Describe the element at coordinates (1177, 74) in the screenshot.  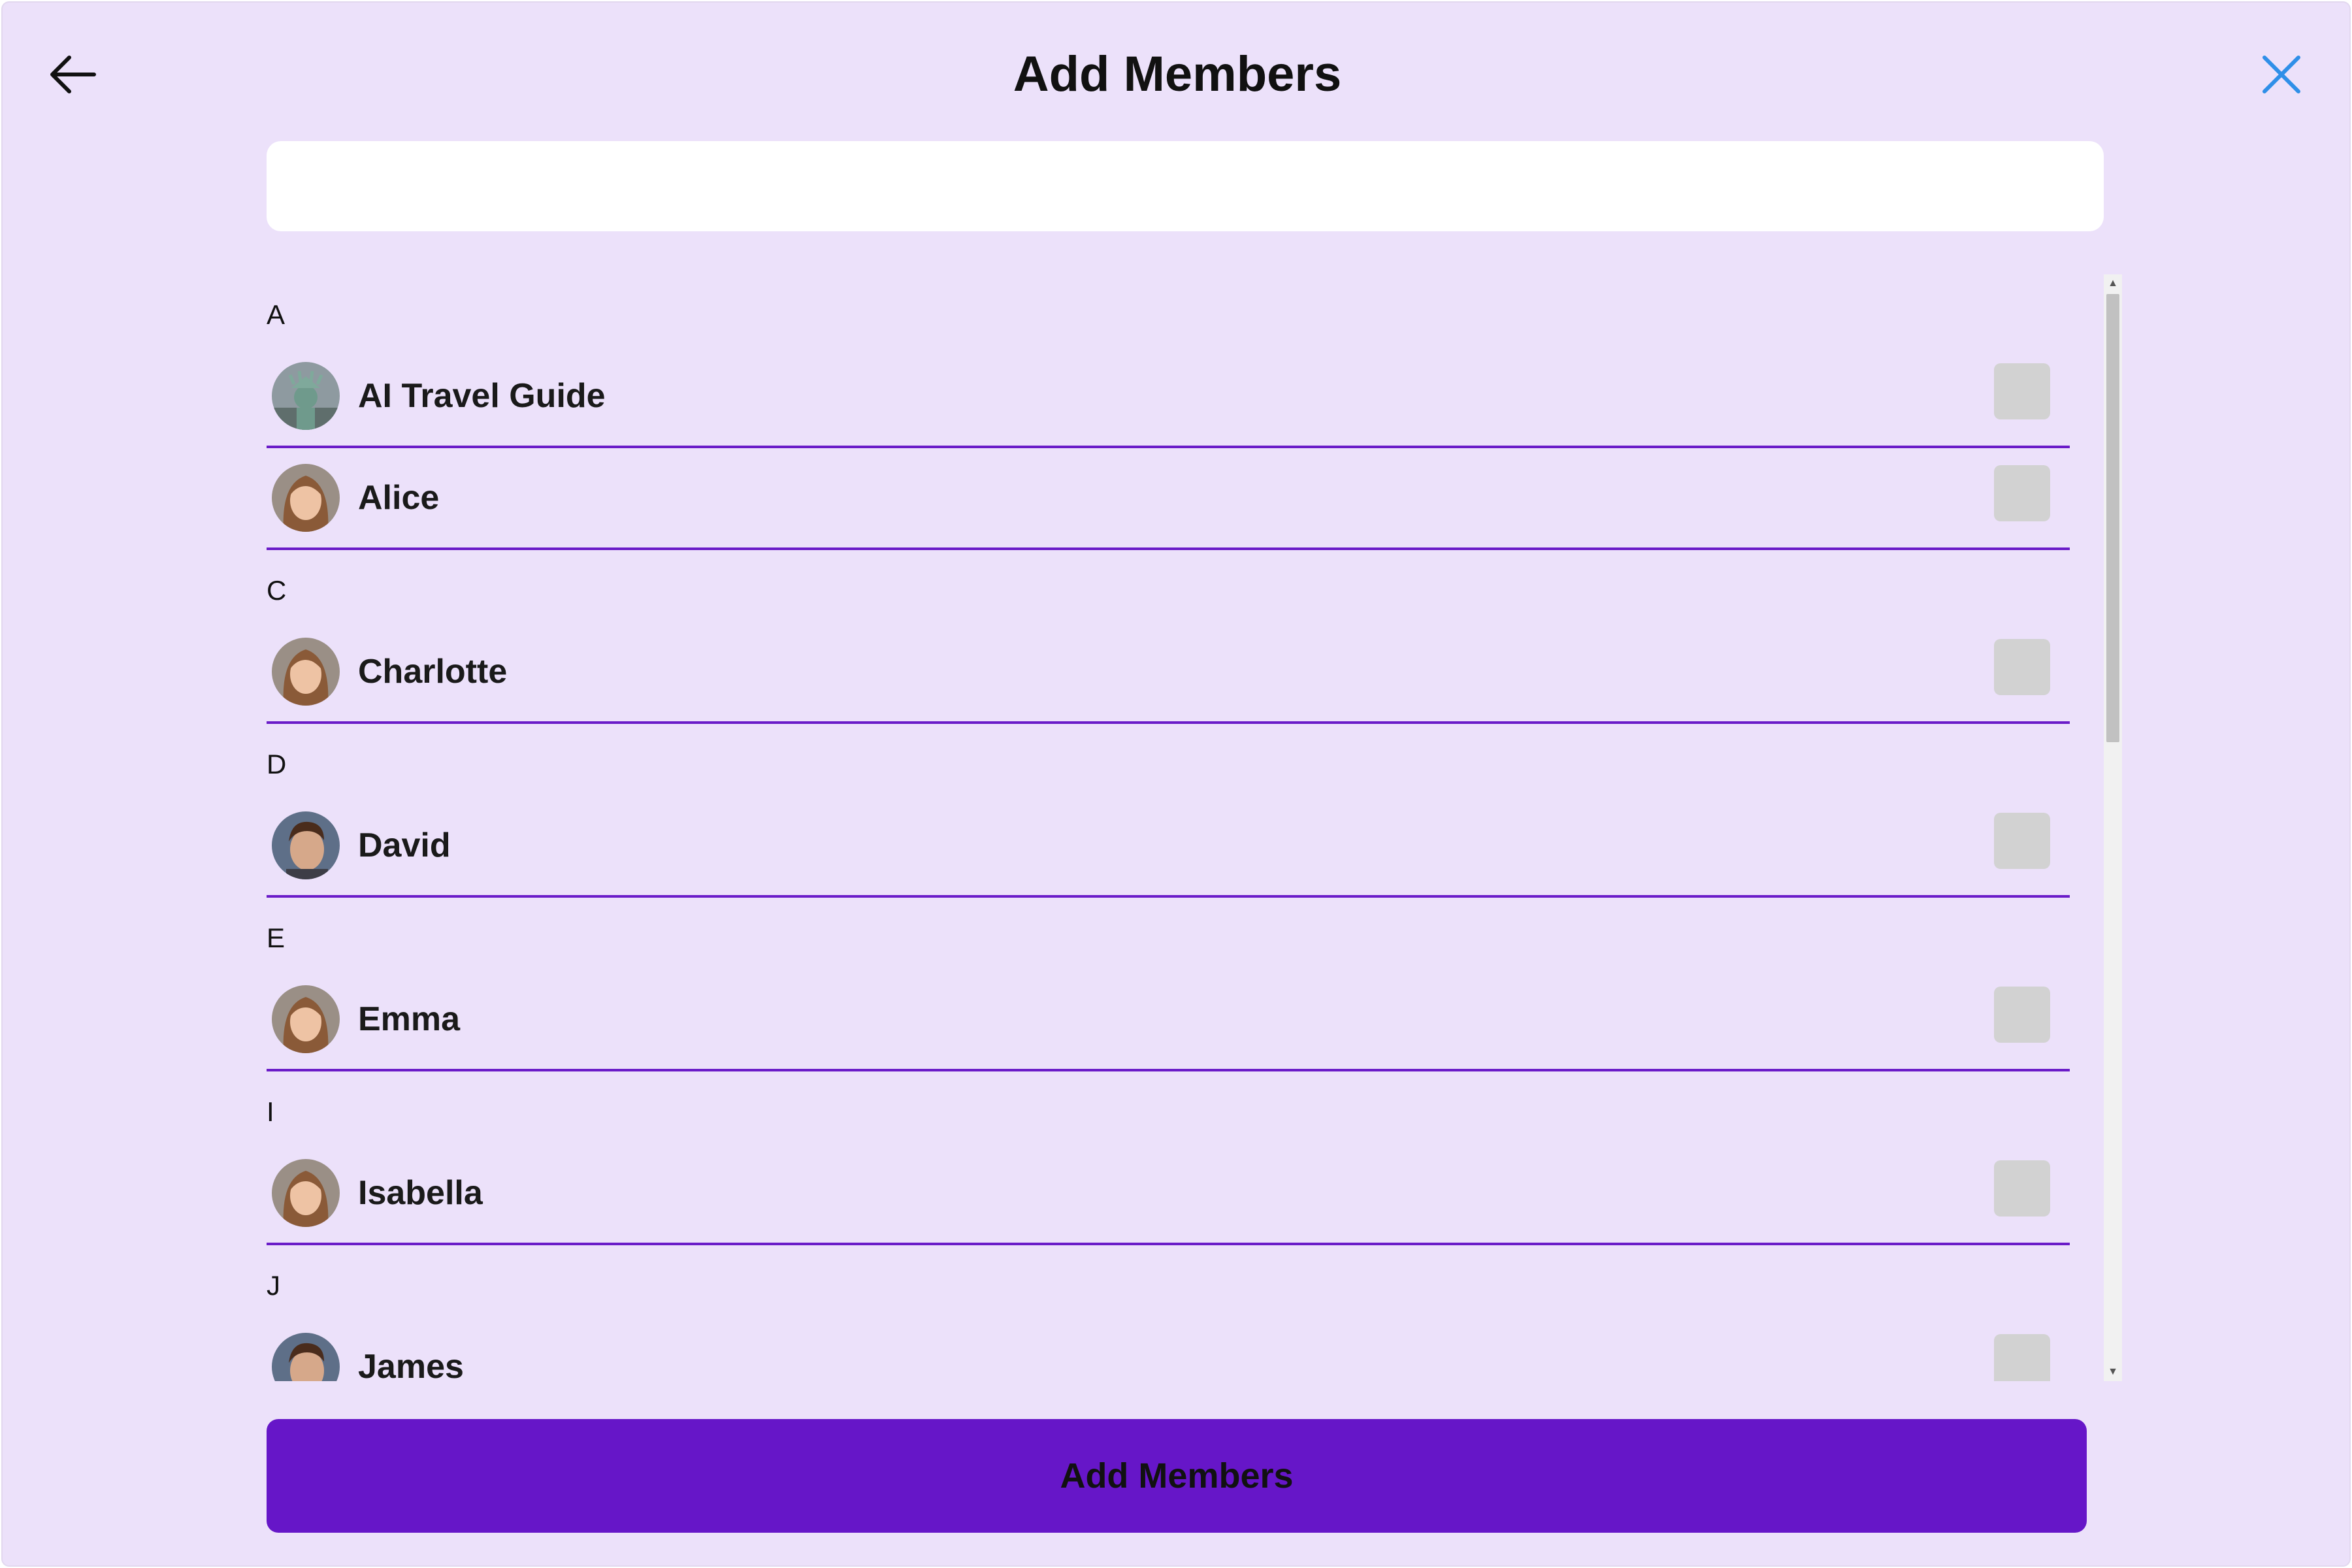
I see `dialog-title: Add Members` at that location.